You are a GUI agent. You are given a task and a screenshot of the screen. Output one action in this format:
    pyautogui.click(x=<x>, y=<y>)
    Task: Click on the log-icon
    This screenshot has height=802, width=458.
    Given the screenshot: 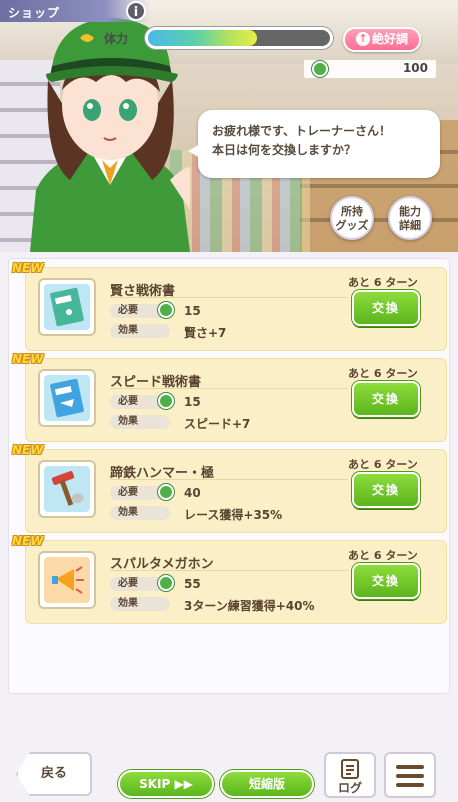 What is the action you would take?
    pyautogui.click(x=350, y=769)
    